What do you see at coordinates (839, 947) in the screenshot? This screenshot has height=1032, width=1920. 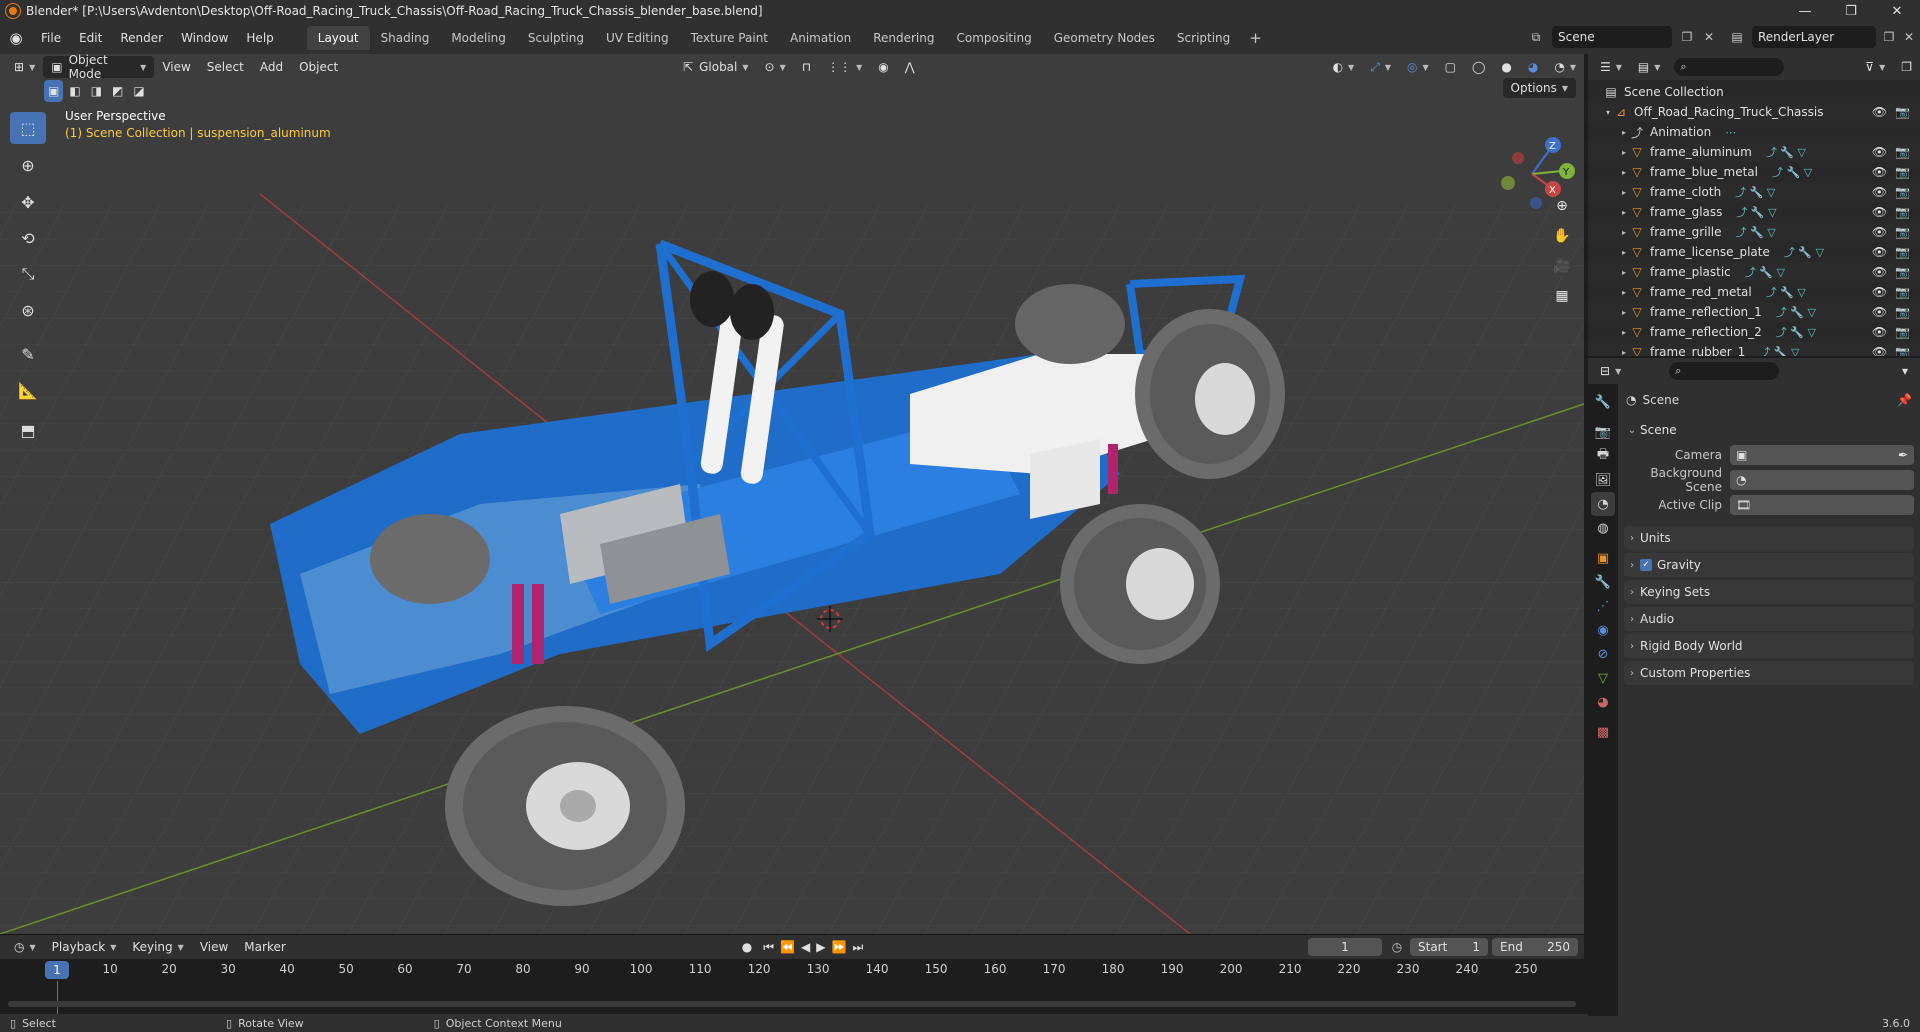 I see `jump-keyframe-forward-icon: ⏩` at bounding box center [839, 947].